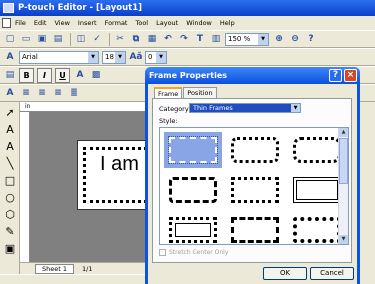 The image size is (375, 284). I want to click on layout-icon: ▤, so click(10, 75).